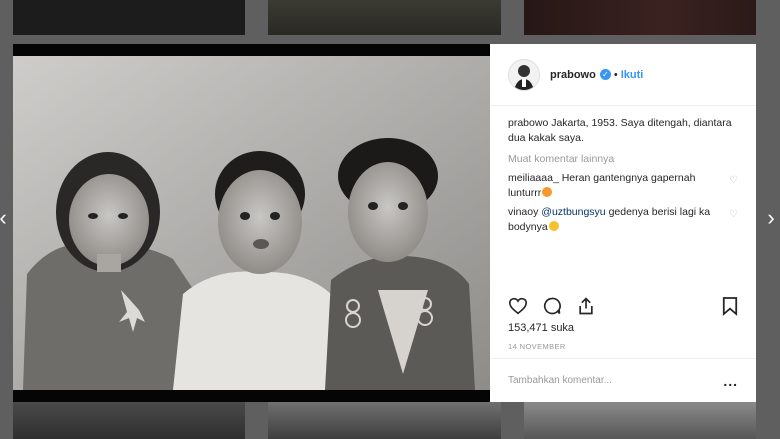 The height and width of the screenshot is (439, 780). I want to click on verified-icon: ✓, so click(605, 74).